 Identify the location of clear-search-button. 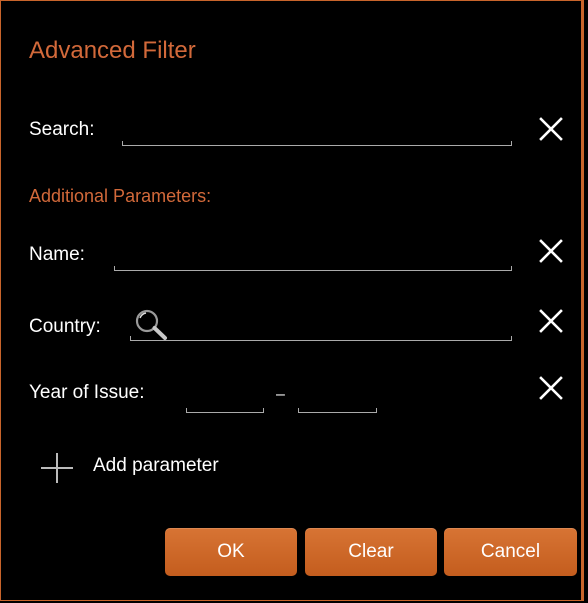
(551, 129).